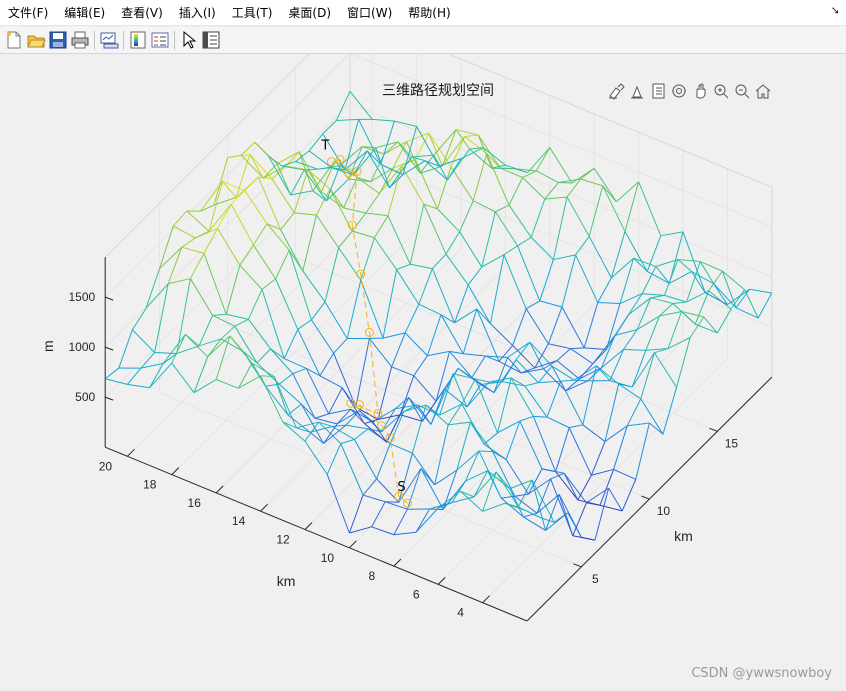 The image size is (846, 691). Describe the element at coordinates (211, 40) in the screenshot. I see `property-inspector-icon` at that location.